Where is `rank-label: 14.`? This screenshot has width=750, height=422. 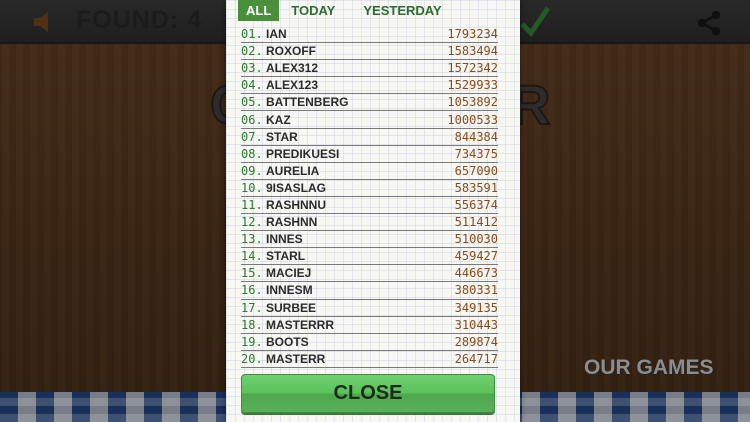 rank-label: 14. is located at coordinates (252, 256).